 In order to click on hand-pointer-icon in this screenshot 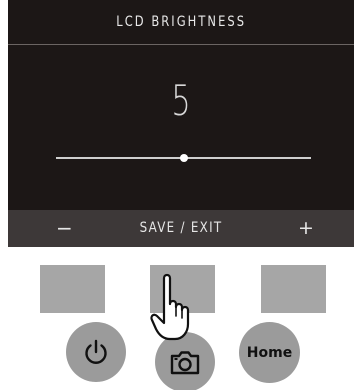, I will do `click(170, 307)`.